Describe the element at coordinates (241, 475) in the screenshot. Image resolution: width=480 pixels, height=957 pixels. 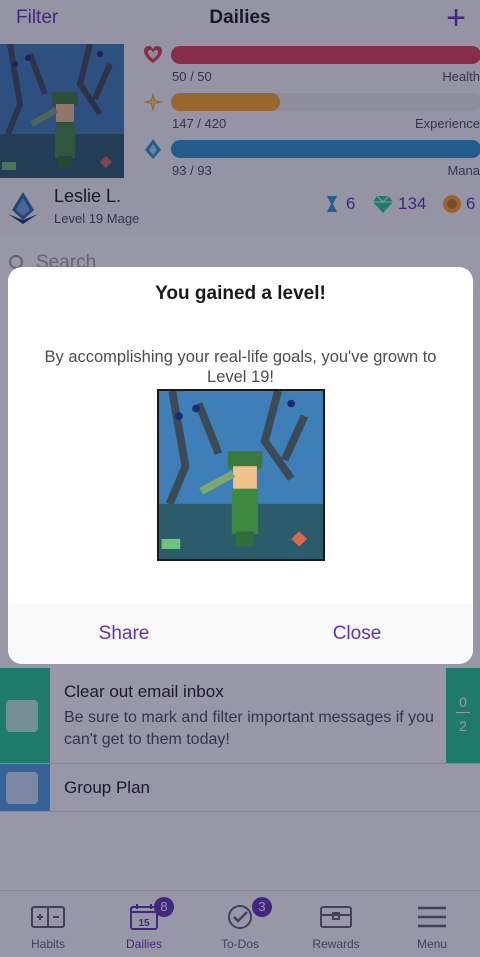
I see `level-up-avatar` at that location.